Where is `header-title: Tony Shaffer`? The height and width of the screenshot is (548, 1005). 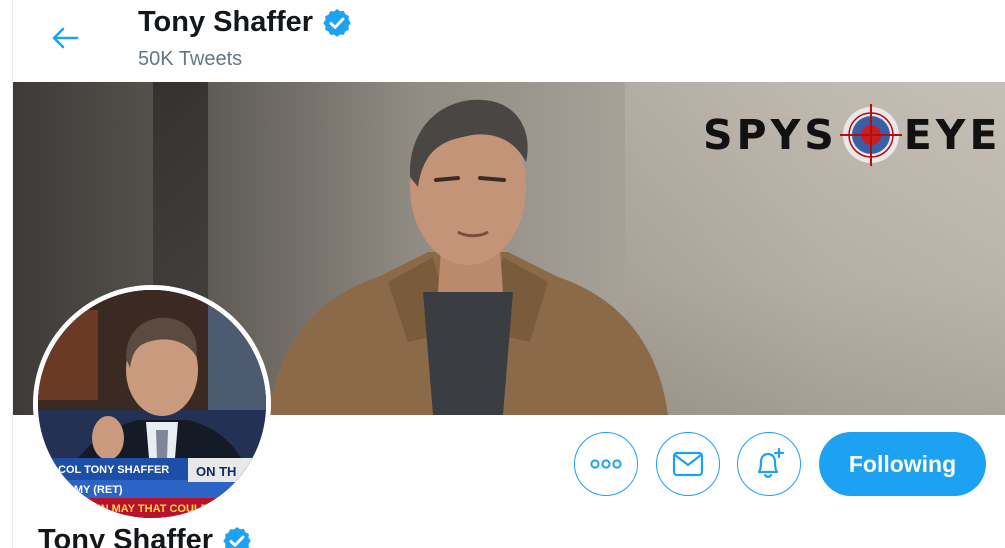
header-title: Tony Shaffer is located at coordinates (245, 22).